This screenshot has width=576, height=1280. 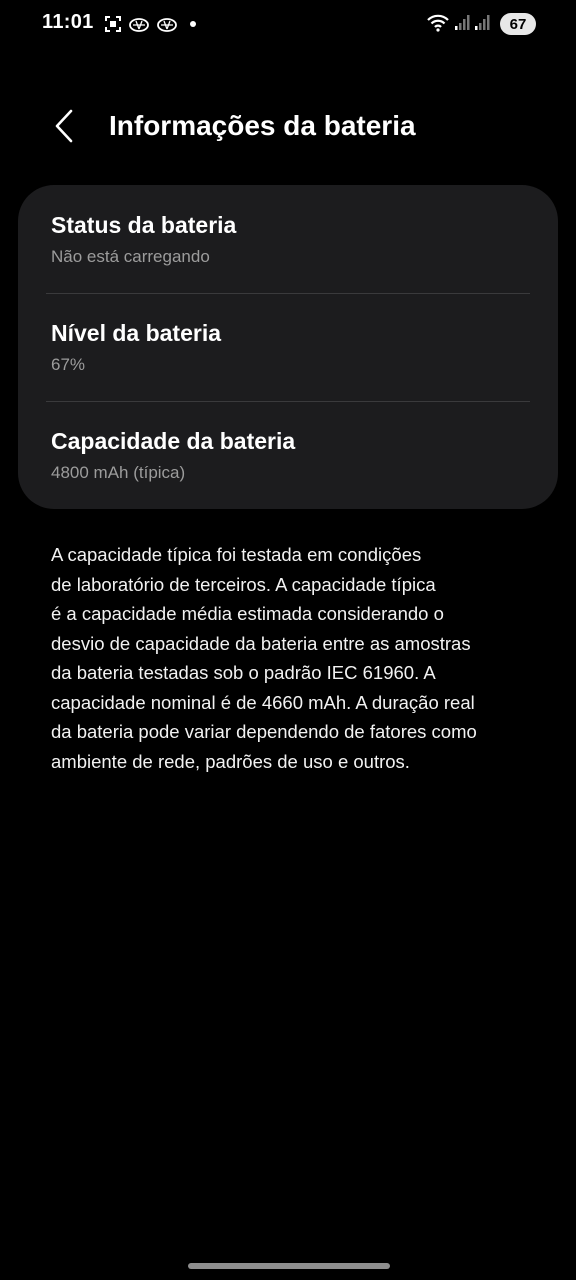 I want to click on battery-status-row: Status da bateria Não está carregando, so click(x=290, y=239).